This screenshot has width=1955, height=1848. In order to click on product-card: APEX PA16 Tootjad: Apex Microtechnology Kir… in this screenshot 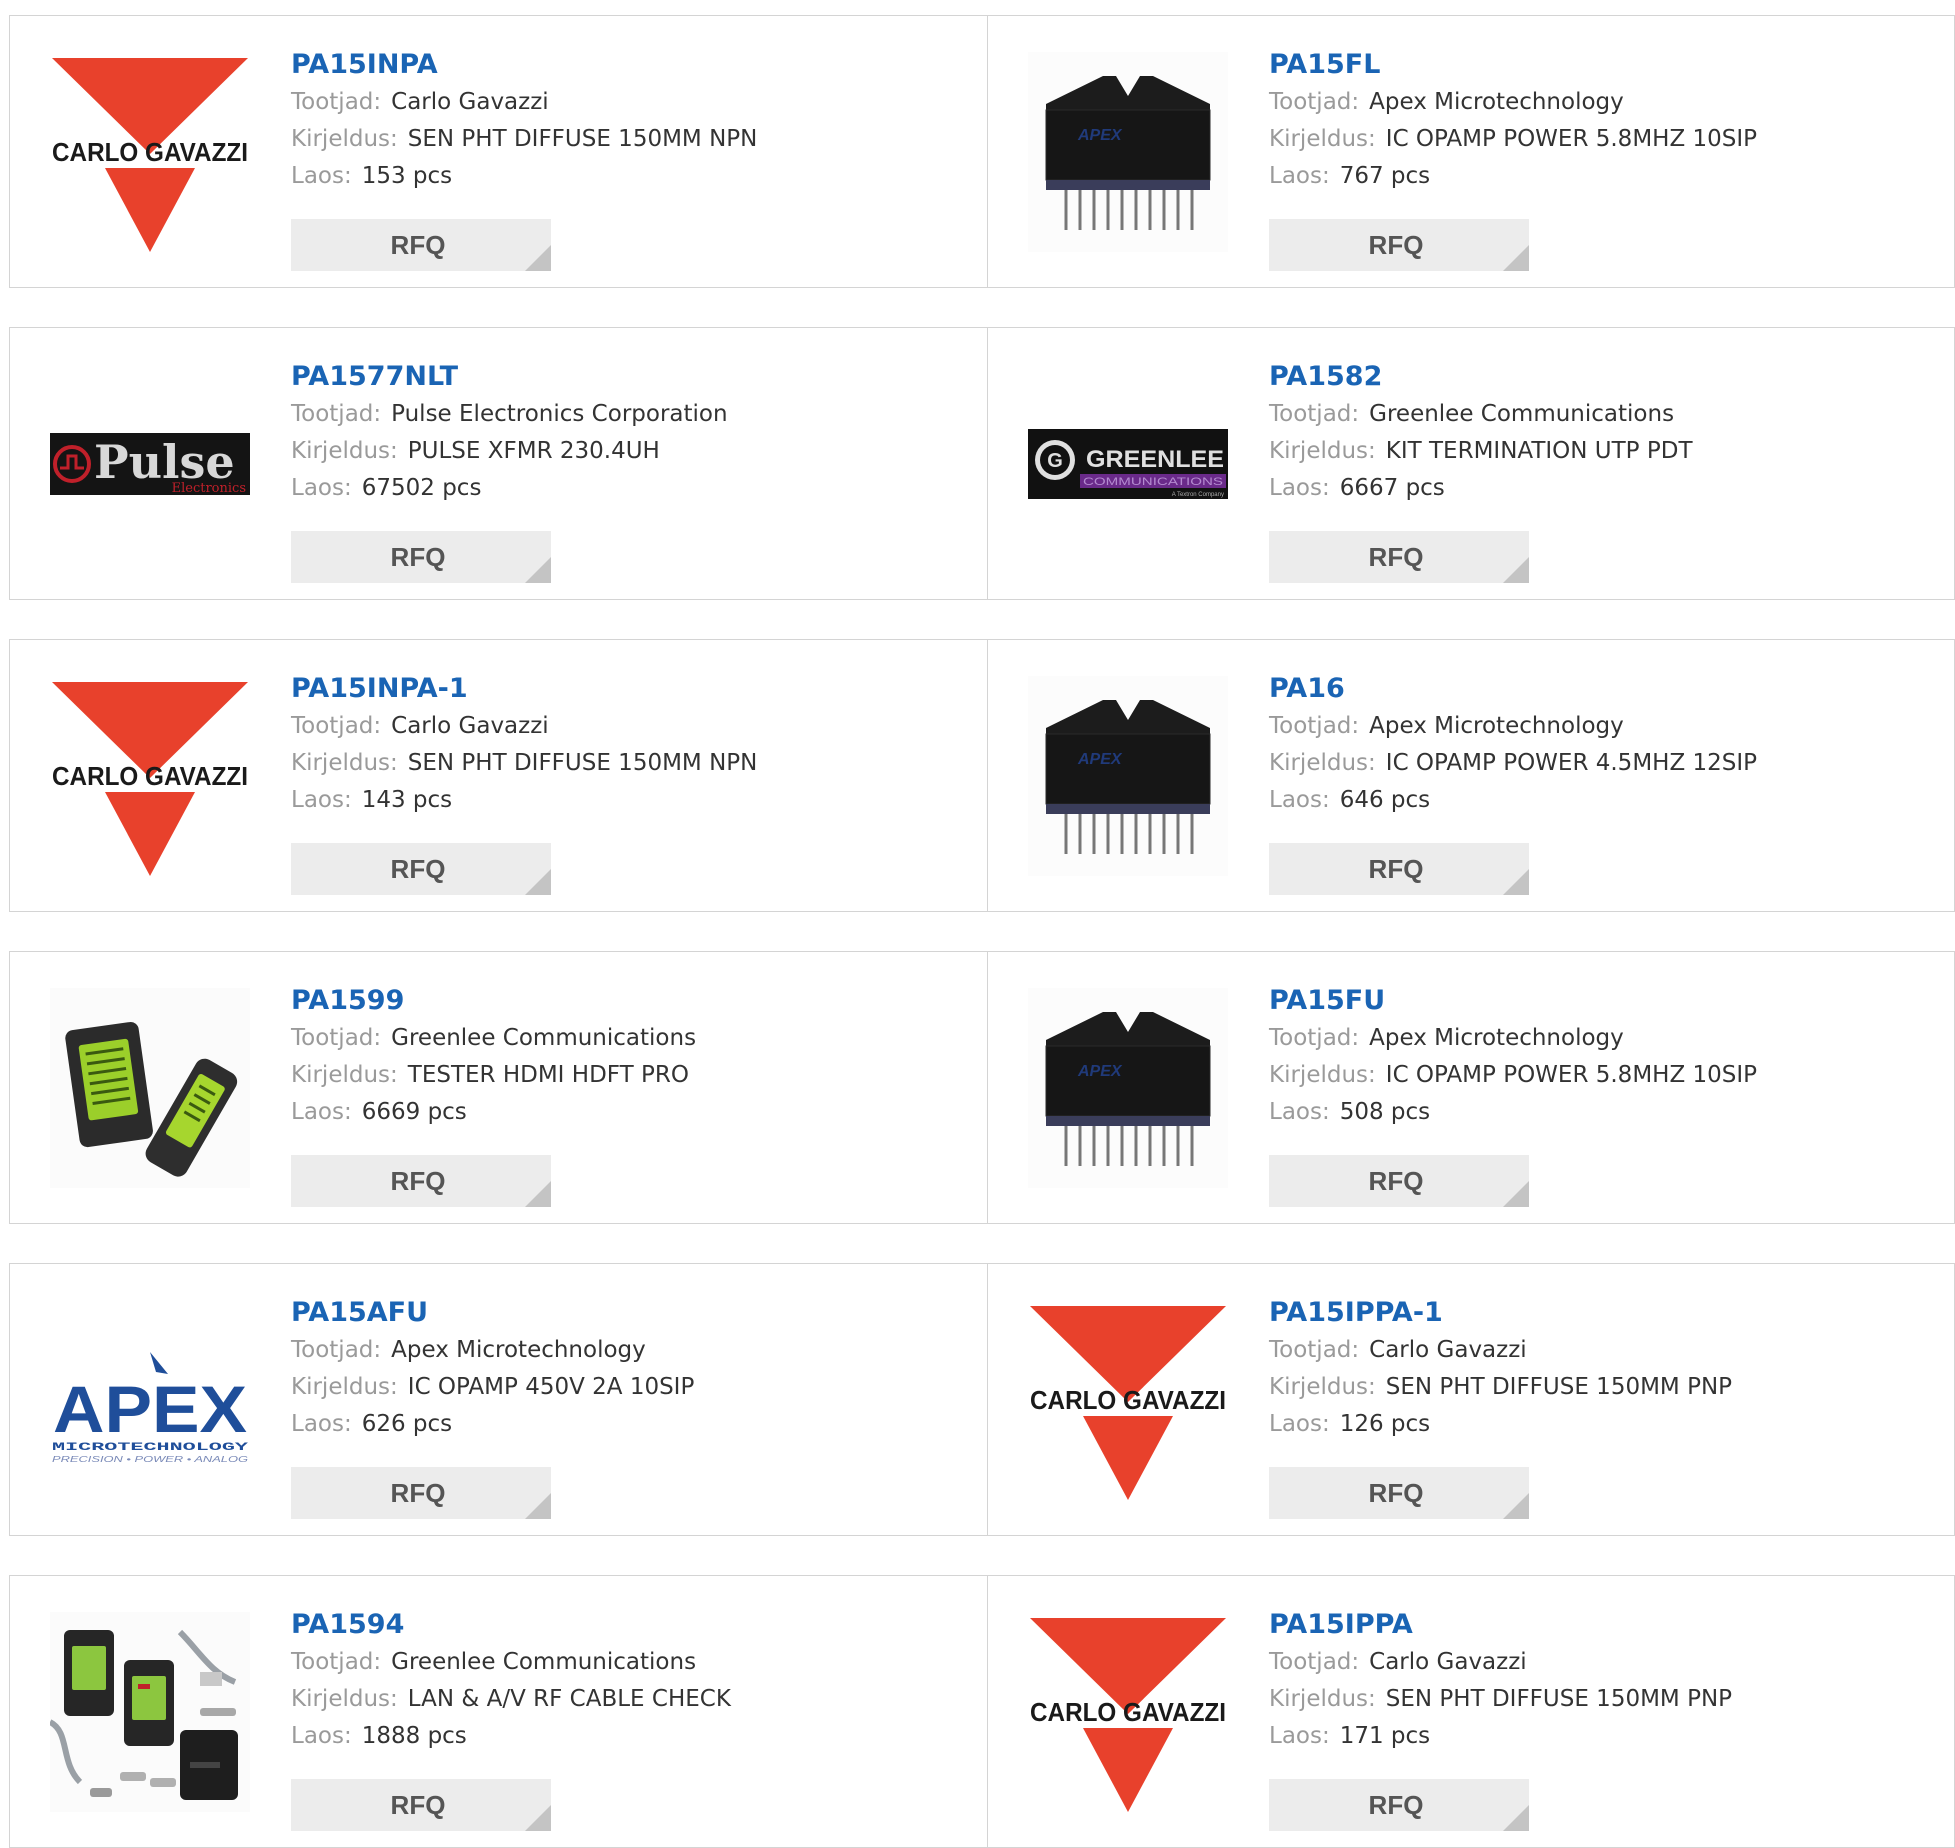, I will do `click(1471, 775)`.